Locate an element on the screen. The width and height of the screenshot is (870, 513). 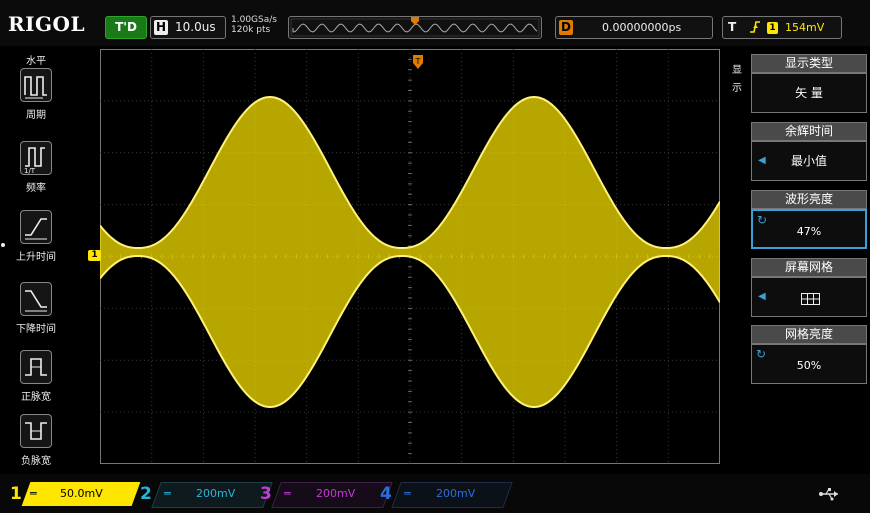
channel-2-tab: 2 ═ 200mV is located at coordinates (206, 495).